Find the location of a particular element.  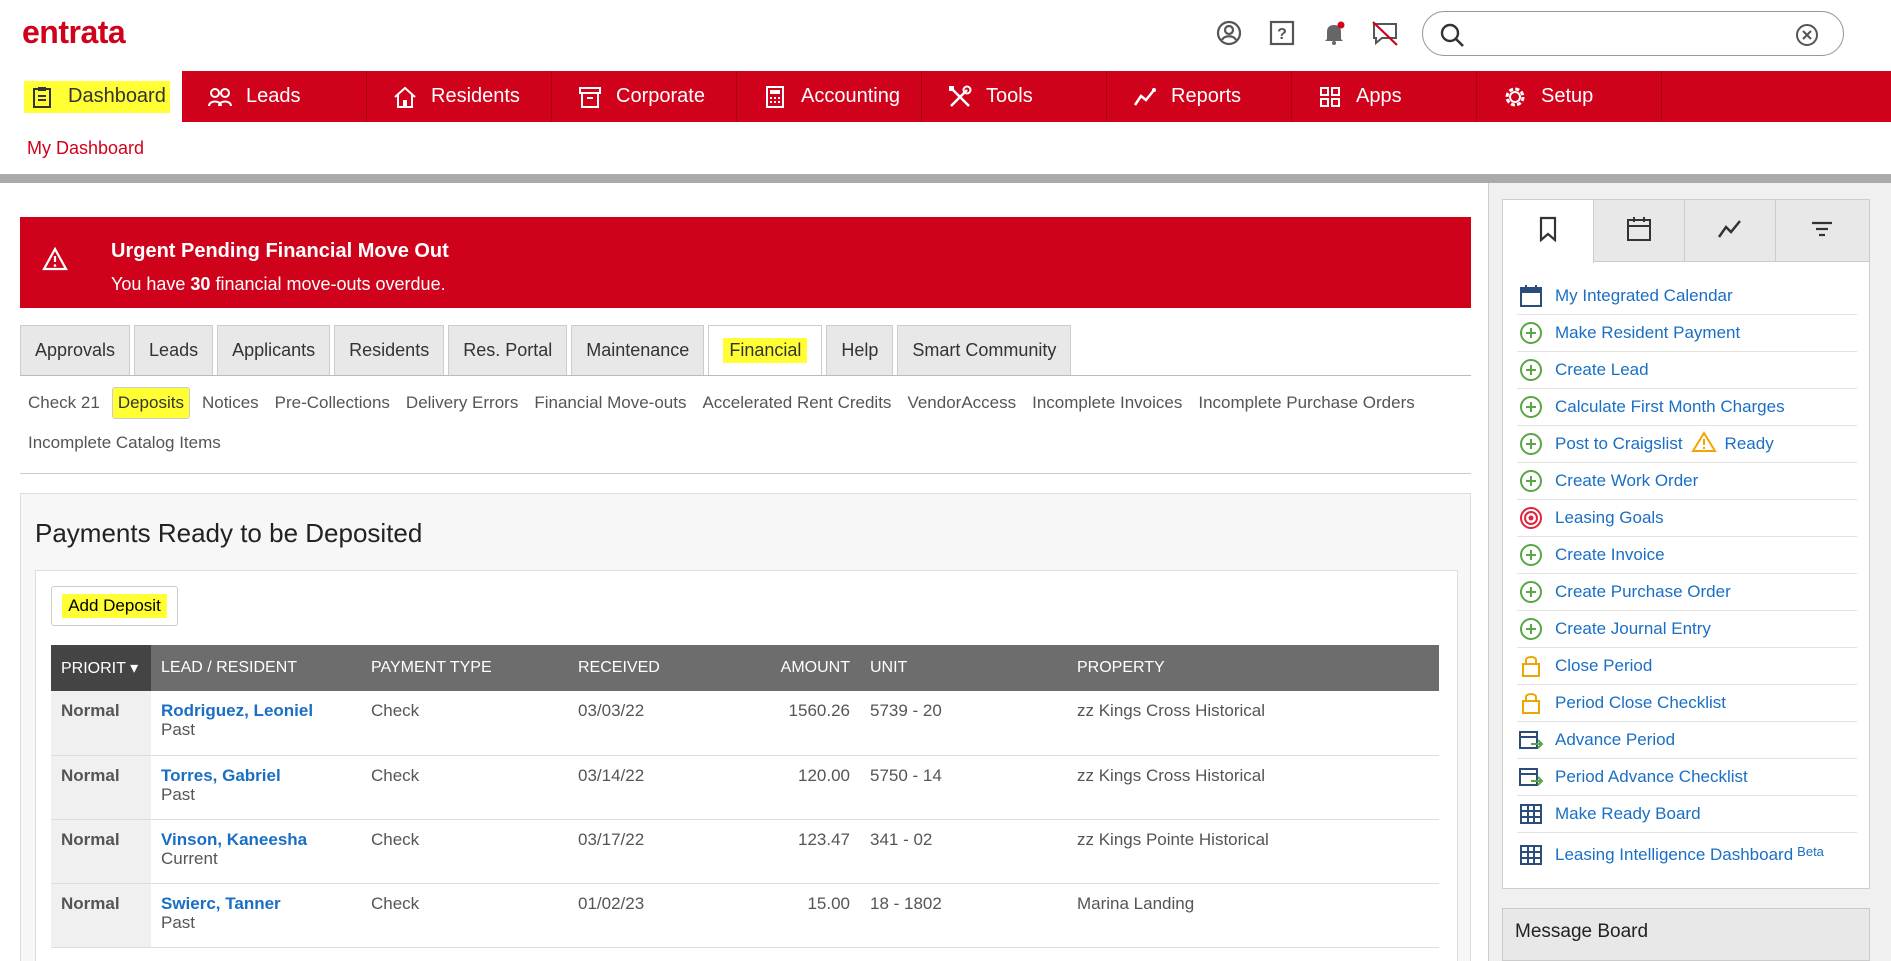

resident-status: Current is located at coordinates (189, 858).